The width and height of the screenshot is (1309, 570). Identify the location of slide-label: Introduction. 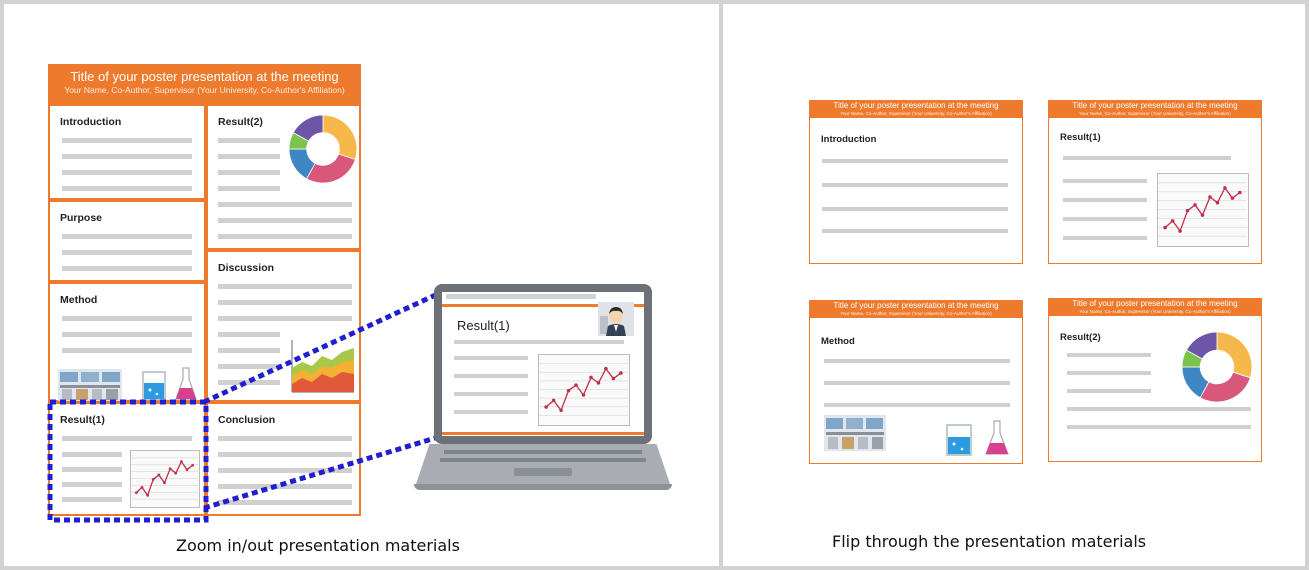
(849, 139).